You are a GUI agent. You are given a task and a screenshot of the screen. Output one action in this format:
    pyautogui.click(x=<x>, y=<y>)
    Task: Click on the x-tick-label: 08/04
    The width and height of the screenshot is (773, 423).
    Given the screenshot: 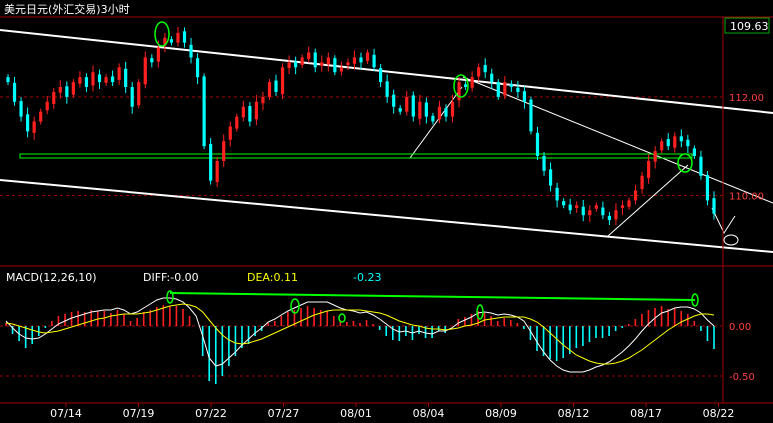 What is the action you would take?
    pyautogui.click(x=429, y=413)
    